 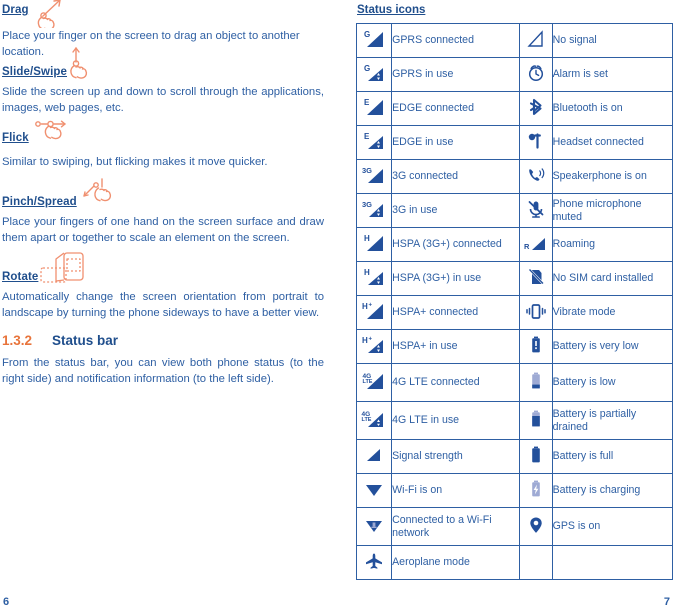 What do you see at coordinates (374, 108) in the screenshot?
I see `signal-edge-connected-icon: E` at bounding box center [374, 108].